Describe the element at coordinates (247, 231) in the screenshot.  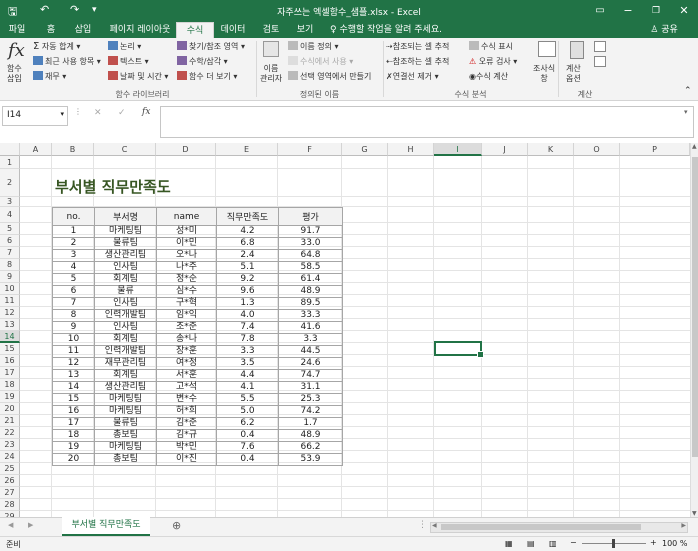
I see `table-cell: 4.2` at that location.